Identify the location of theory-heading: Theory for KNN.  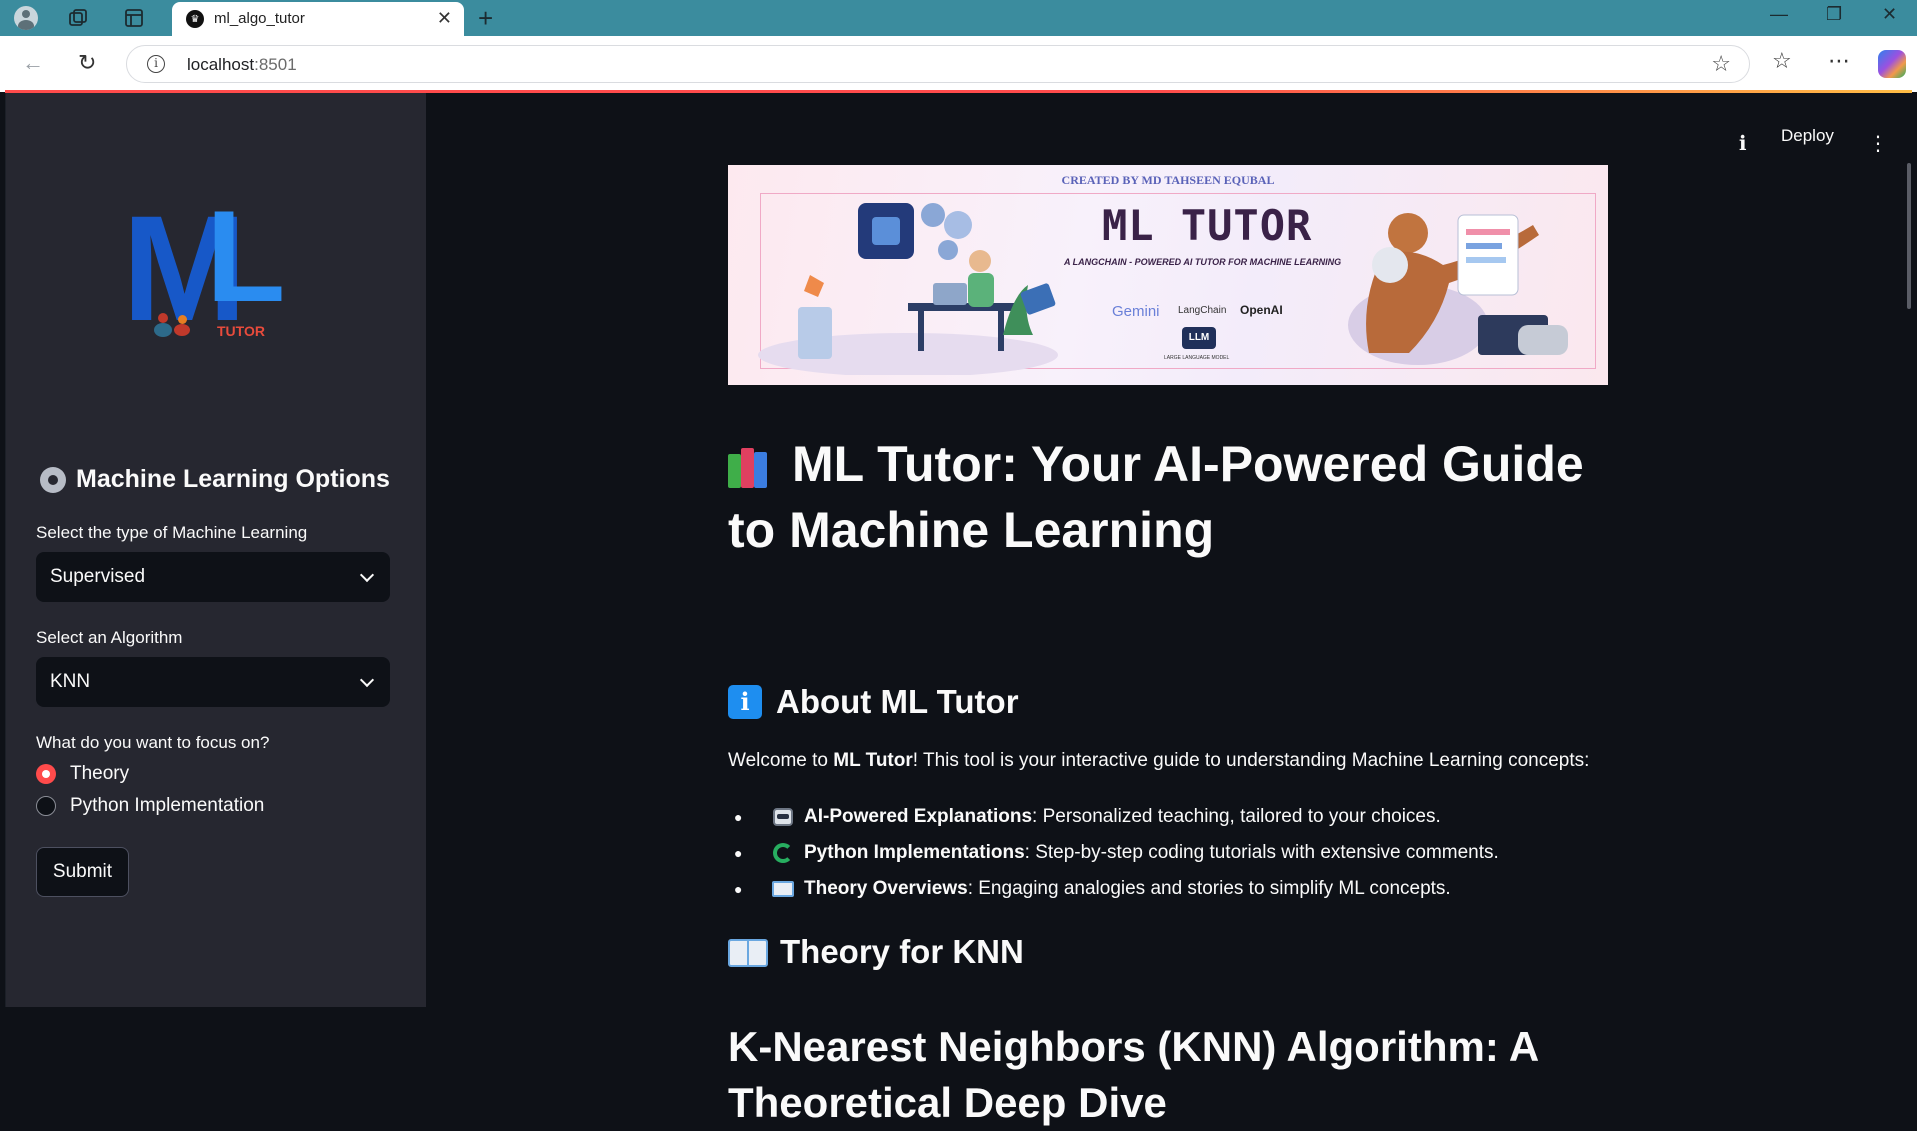
(876, 952).